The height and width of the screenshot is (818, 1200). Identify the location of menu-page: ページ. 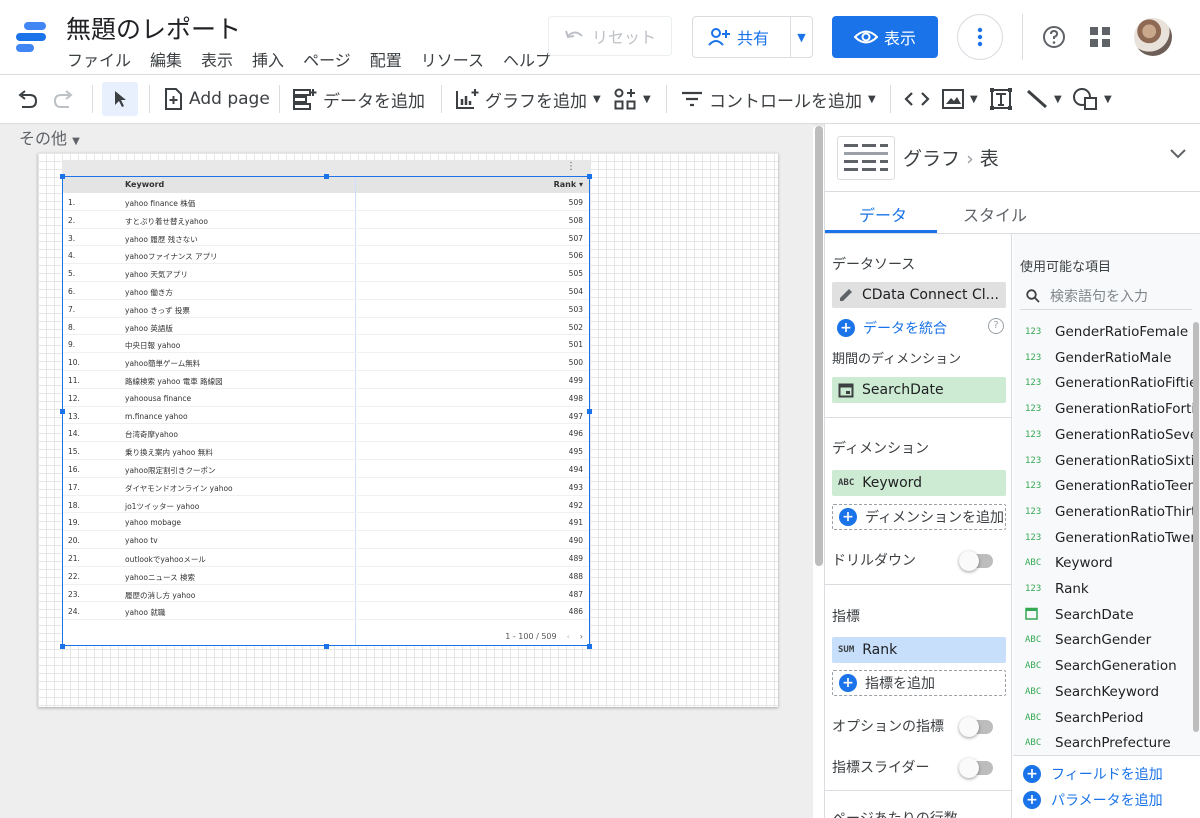
(327, 59).